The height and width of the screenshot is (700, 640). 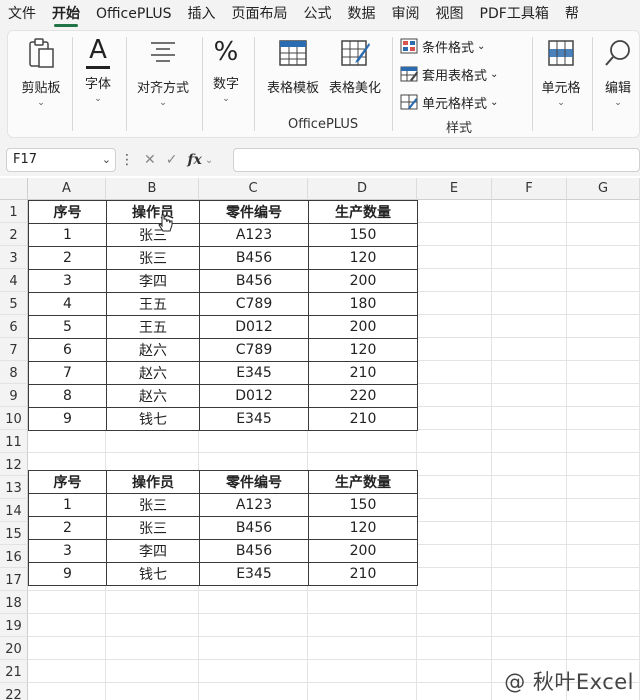 I want to click on menu-item: 数据, so click(x=362, y=14).